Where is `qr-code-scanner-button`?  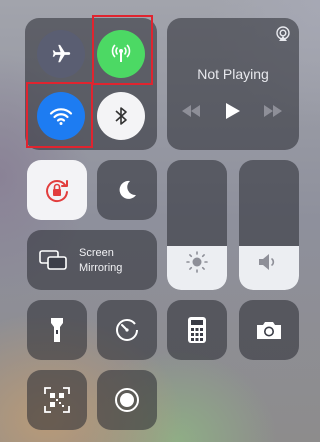 qr-code-scanner-button is located at coordinates (57, 400).